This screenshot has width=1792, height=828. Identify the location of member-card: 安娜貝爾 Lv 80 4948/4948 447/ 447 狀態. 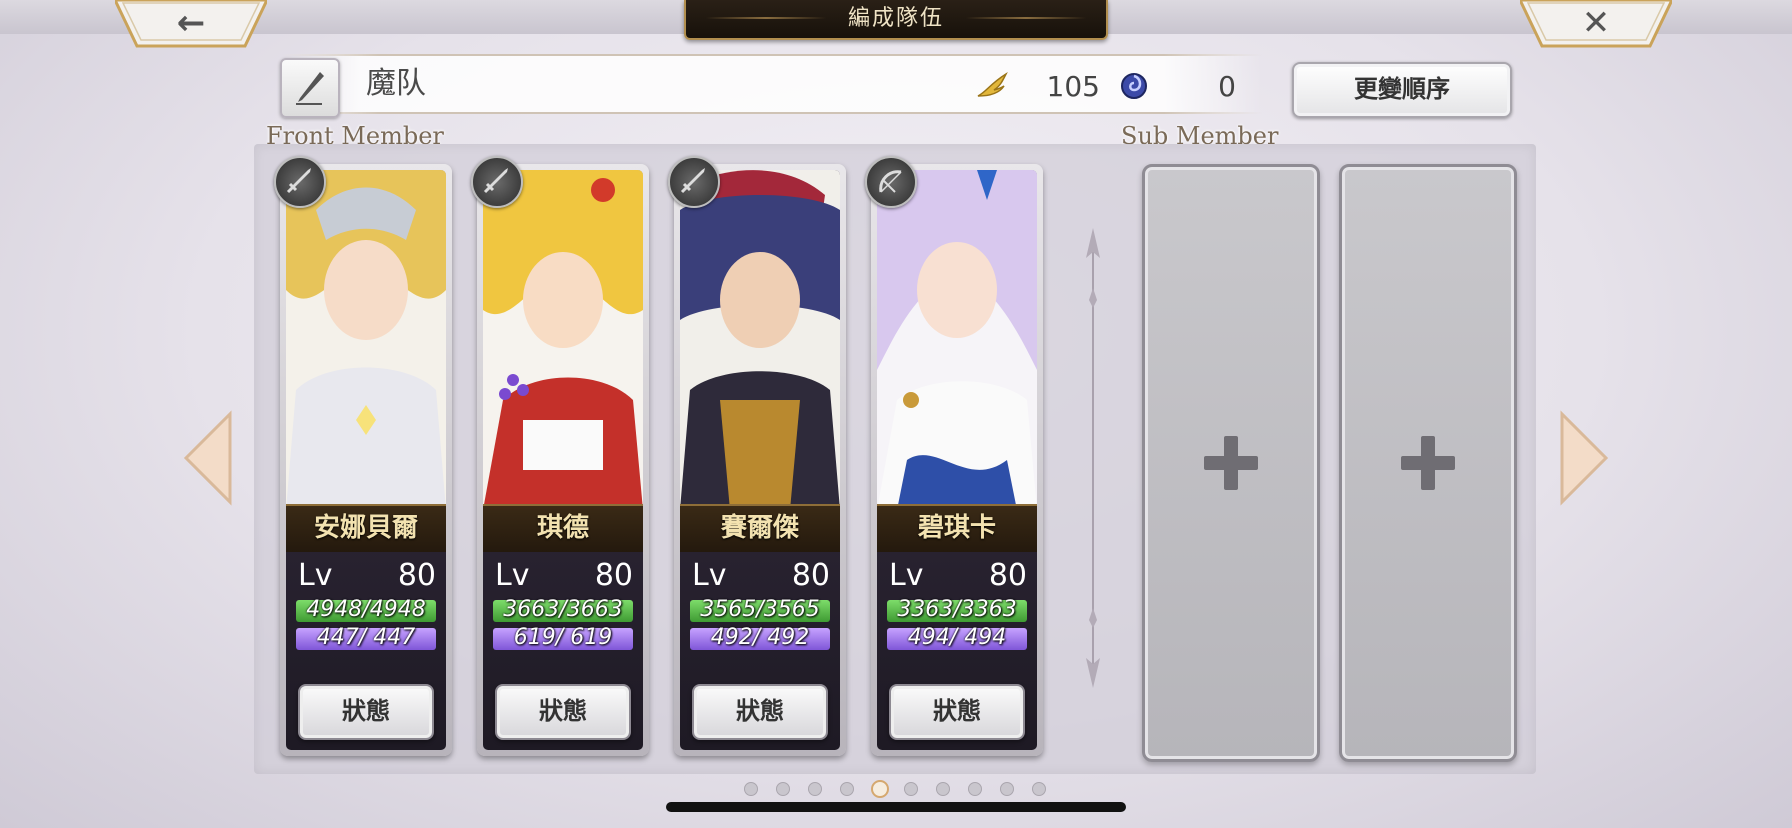
(363, 456).